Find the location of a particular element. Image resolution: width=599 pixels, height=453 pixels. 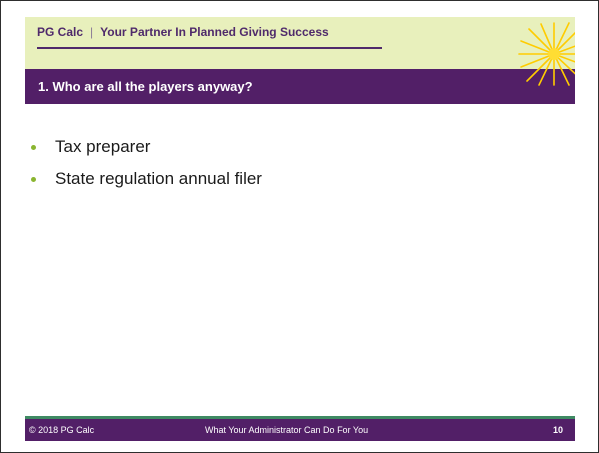

list-item: Tax preparer is located at coordinates (146, 147).